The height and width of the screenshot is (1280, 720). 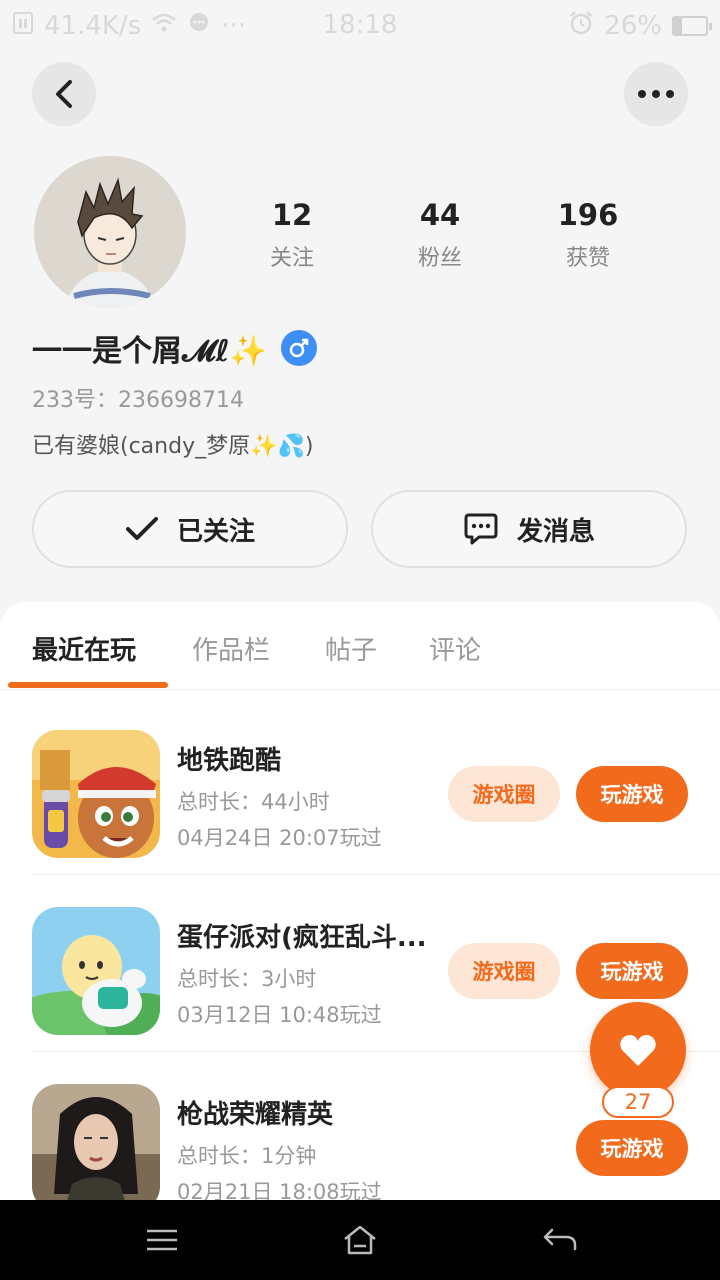 What do you see at coordinates (440, 215) in the screenshot?
I see `stat-fans-count: 44` at bounding box center [440, 215].